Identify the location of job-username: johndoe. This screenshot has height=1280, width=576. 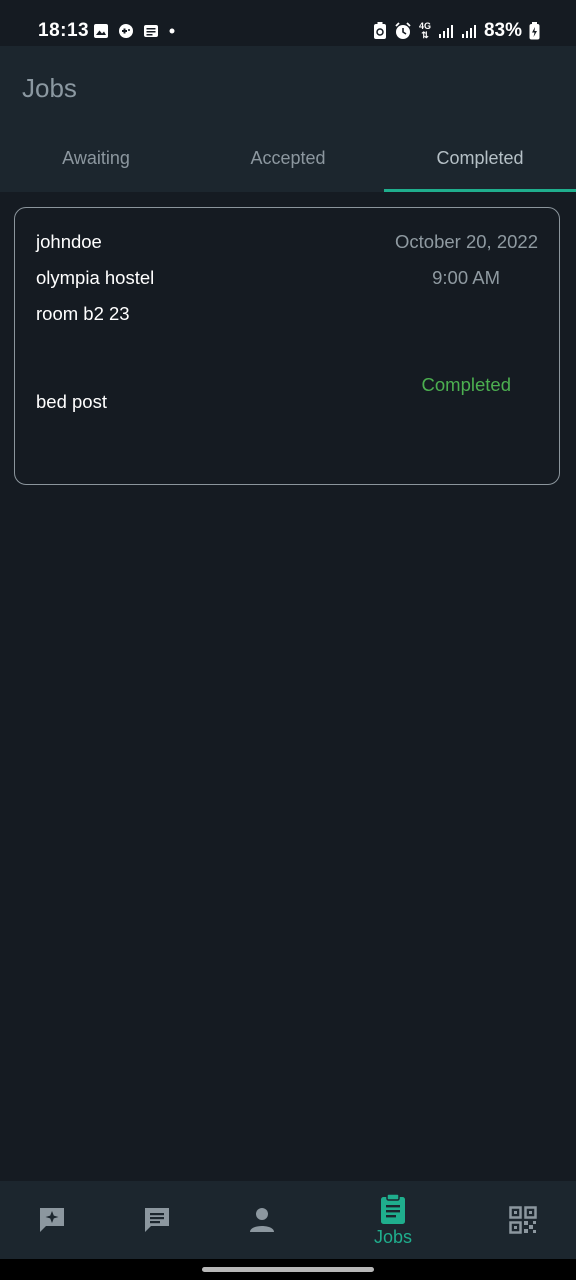
(69, 241).